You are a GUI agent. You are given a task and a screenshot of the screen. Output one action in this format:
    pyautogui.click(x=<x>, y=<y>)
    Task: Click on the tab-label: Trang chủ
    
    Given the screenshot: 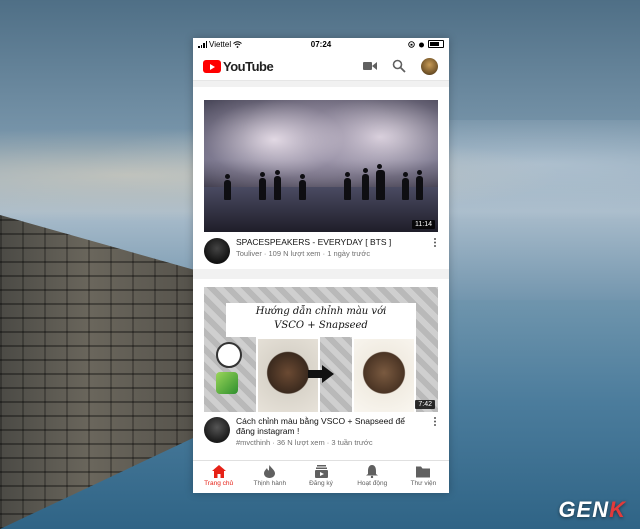 What is the action you would take?
    pyautogui.click(x=219, y=483)
    